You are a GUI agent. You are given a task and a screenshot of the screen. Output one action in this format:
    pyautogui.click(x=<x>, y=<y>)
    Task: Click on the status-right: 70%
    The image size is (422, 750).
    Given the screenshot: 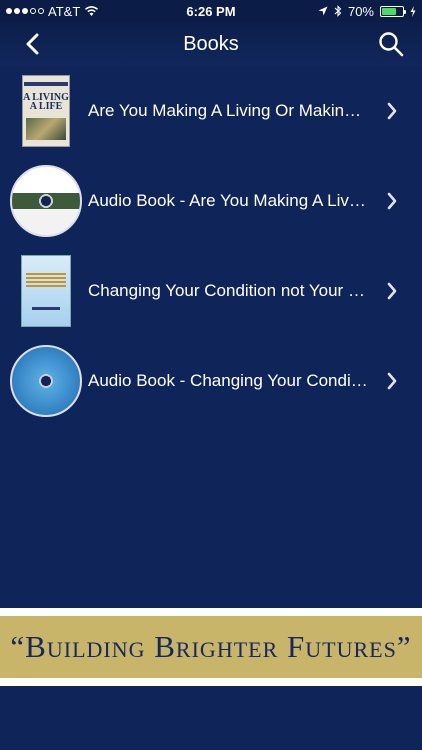 What is the action you would take?
    pyautogui.click(x=367, y=11)
    